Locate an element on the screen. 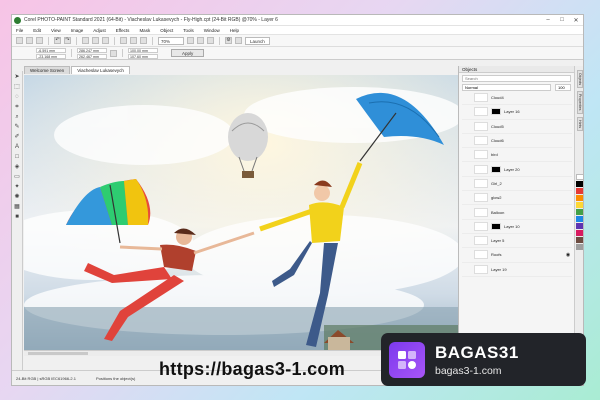 The image size is (600, 400). zoom-level-dropdown: 70% is located at coordinates (171, 40).